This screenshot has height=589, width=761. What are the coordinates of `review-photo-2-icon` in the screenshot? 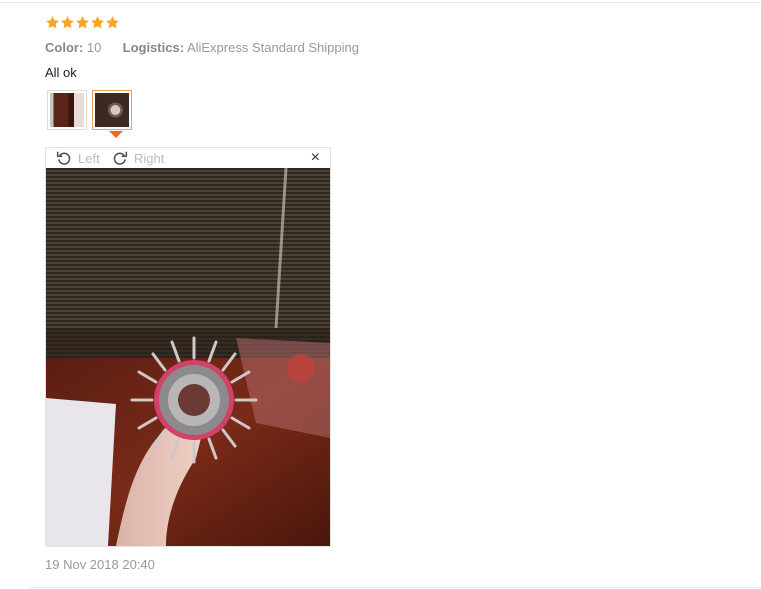 It's located at (112, 110).